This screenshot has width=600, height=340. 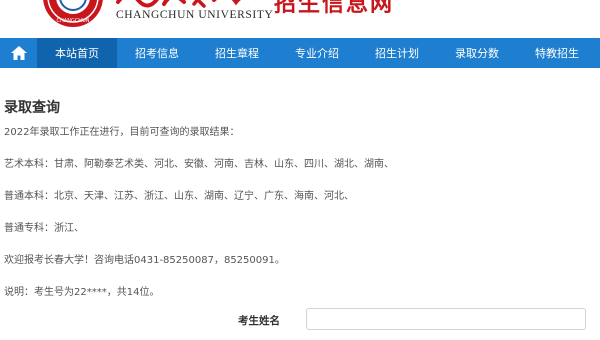 What do you see at coordinates (199, 164) in the screenshot?
I see `art-undergrad-provinces: 艺术本科：甘肃、阿勒泰艺术类、河北、安徽、河南、吉林、山东、四川、湖北、湖南、` at bounding box center [199, 164].